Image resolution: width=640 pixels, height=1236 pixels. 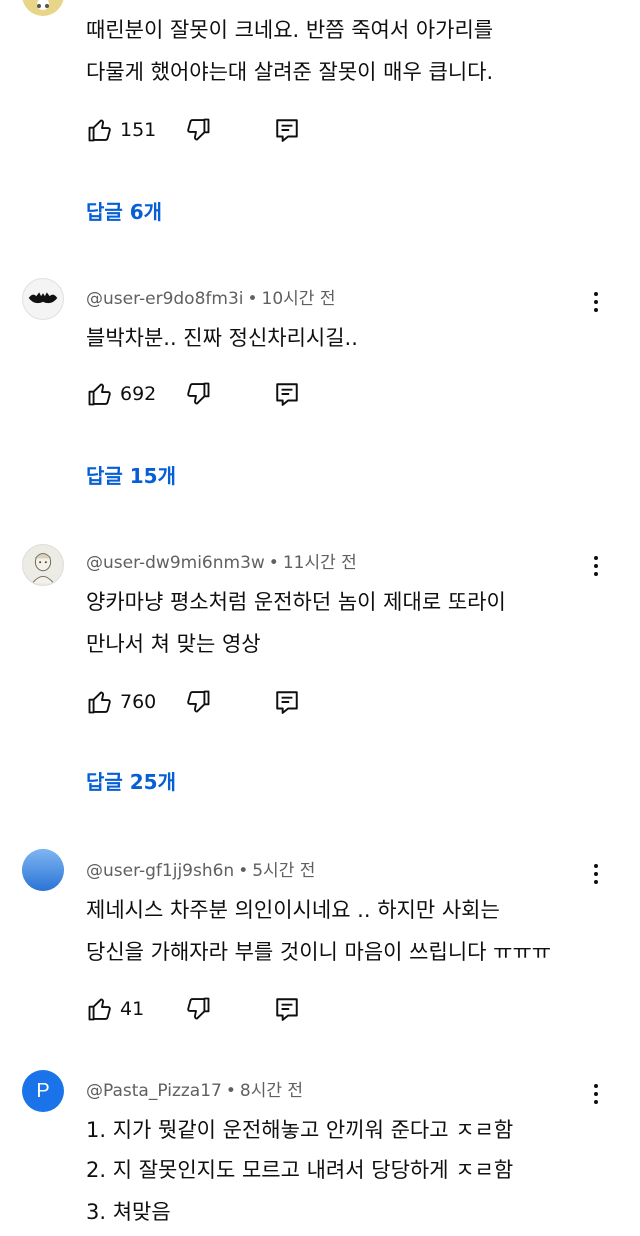 What do you see at coordinates (290, 72) in the screenshot?
I see `comment-text-line: 다물게 했어야는대 살려준 잘못이 매우 큽니다.` at bounding box center [290, 72].